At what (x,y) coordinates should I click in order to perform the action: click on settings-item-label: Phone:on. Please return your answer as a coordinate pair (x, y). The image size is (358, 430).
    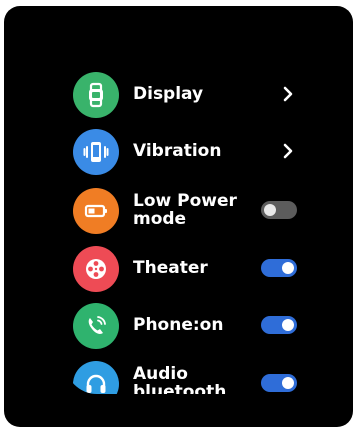
    Looking at the image, I should click on (178, 325).